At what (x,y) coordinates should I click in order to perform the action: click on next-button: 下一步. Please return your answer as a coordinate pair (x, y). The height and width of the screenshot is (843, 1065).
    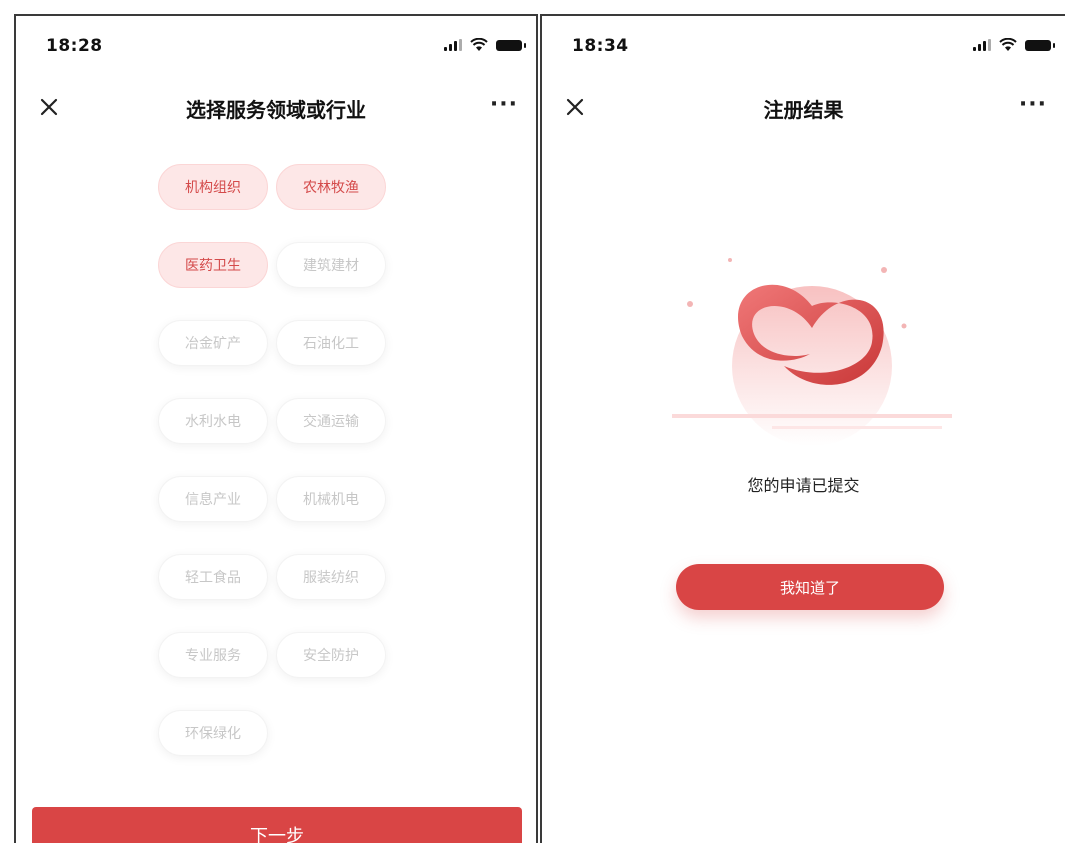
    Looking at the image, I should click on (277, 825).